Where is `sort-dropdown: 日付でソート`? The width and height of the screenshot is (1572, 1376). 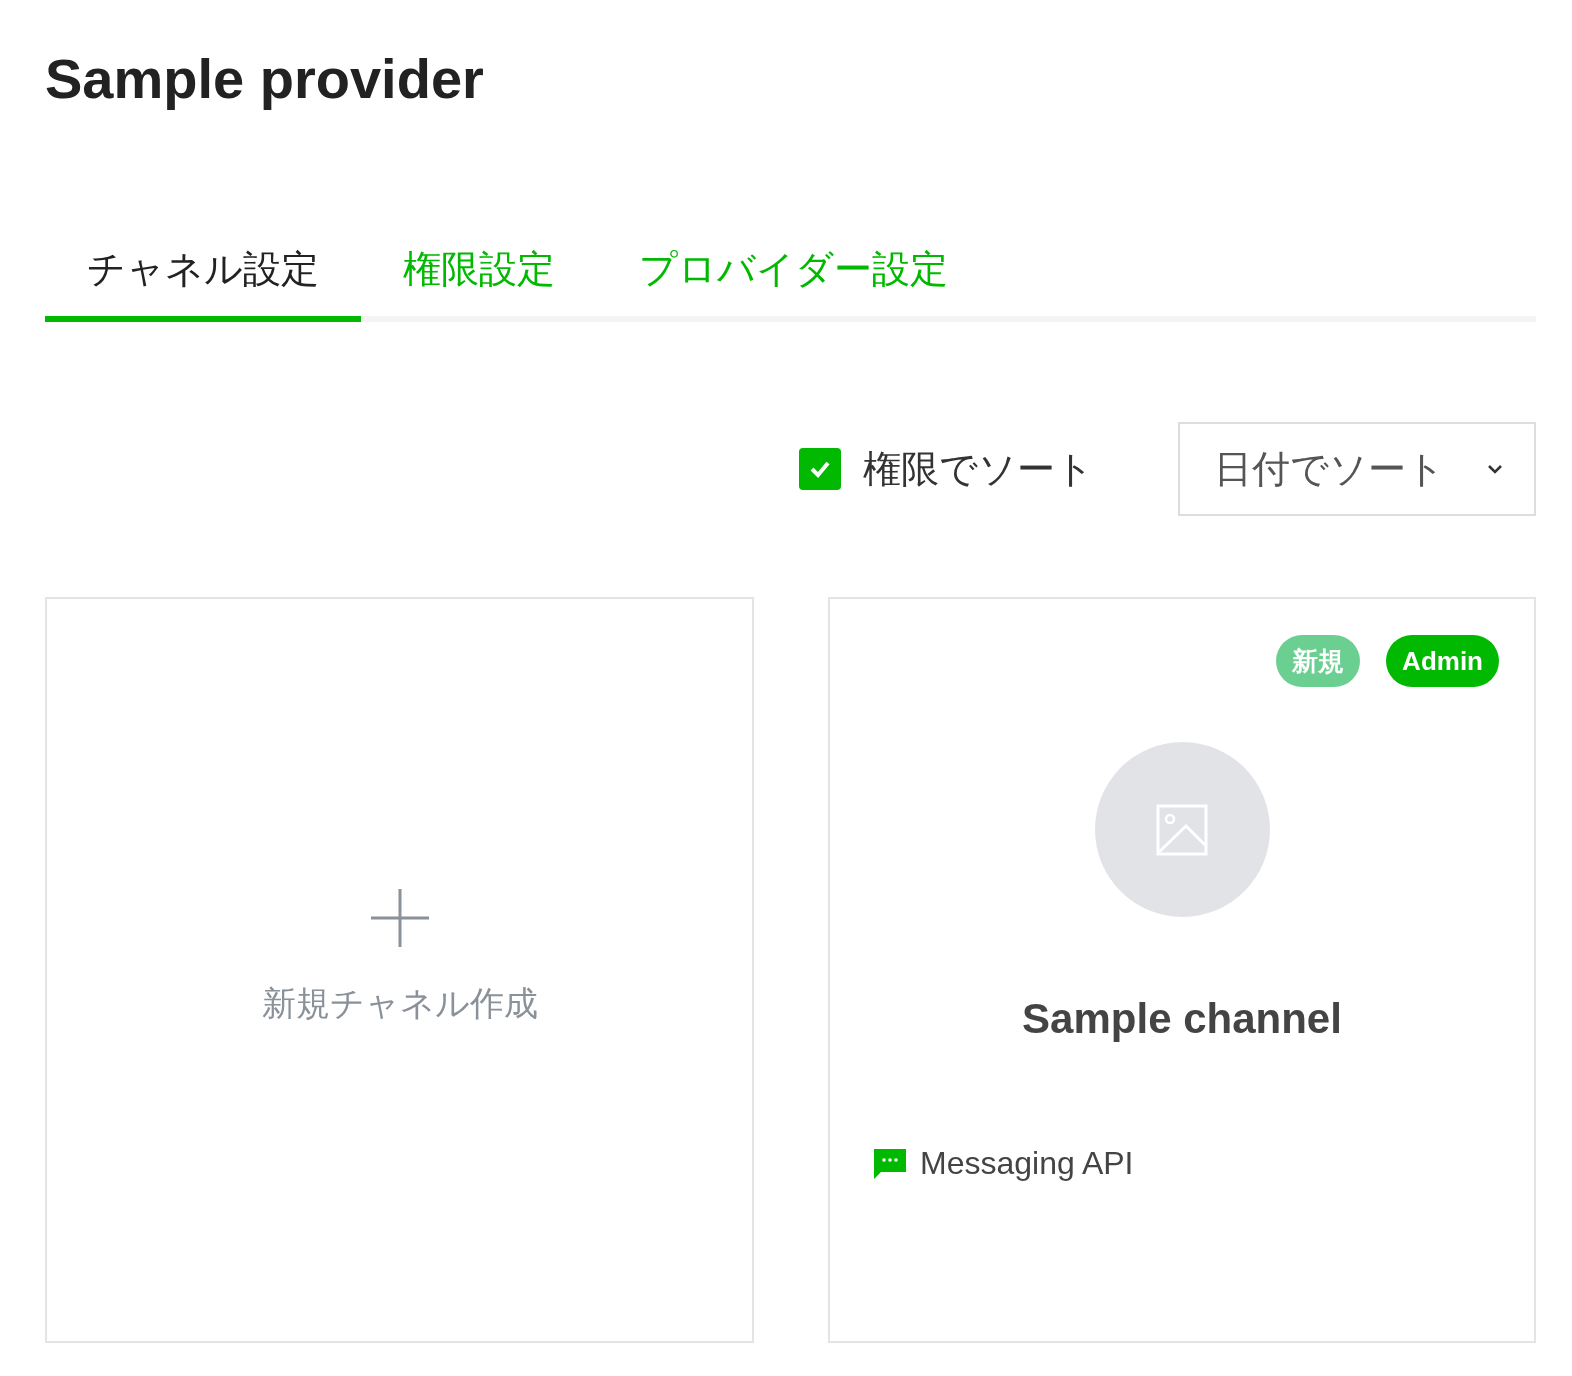
sort-dropdown: 日付でソート is located at coordinates (1357, 469).